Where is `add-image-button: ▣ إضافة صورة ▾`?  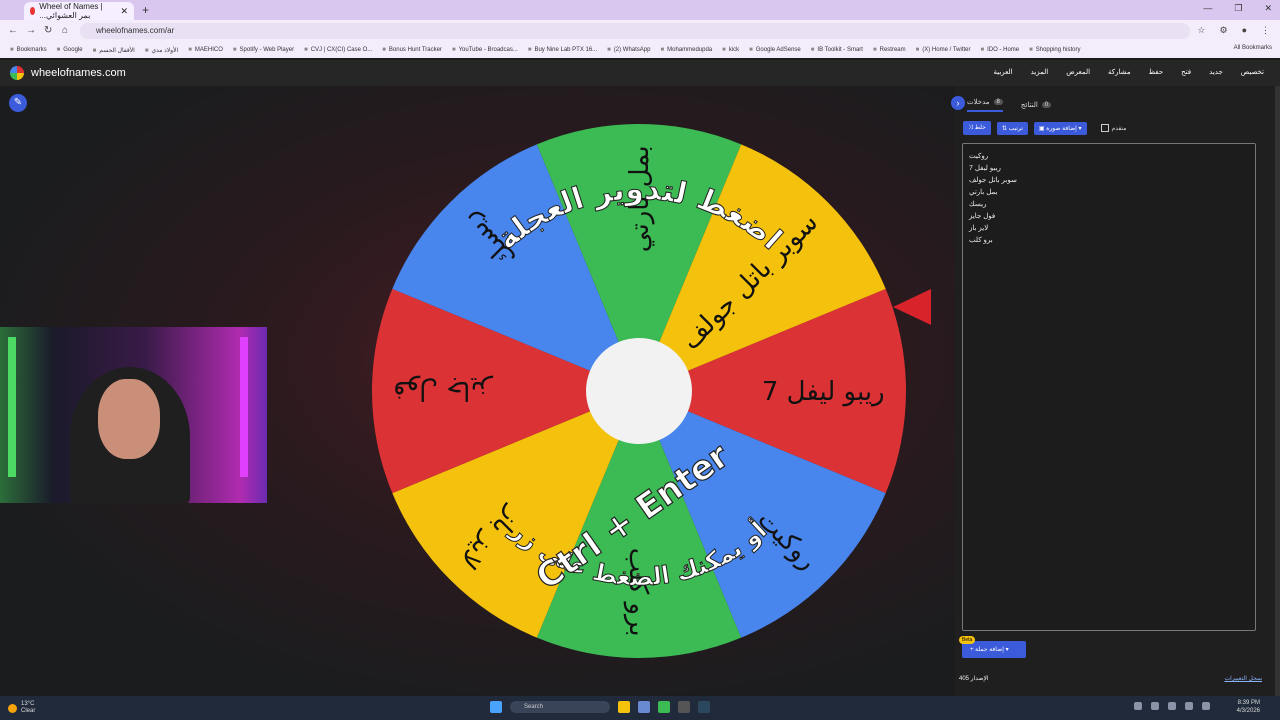
add-image-button: ▣ إضافة صورة ▾ is located at coordinates (1060, 128).